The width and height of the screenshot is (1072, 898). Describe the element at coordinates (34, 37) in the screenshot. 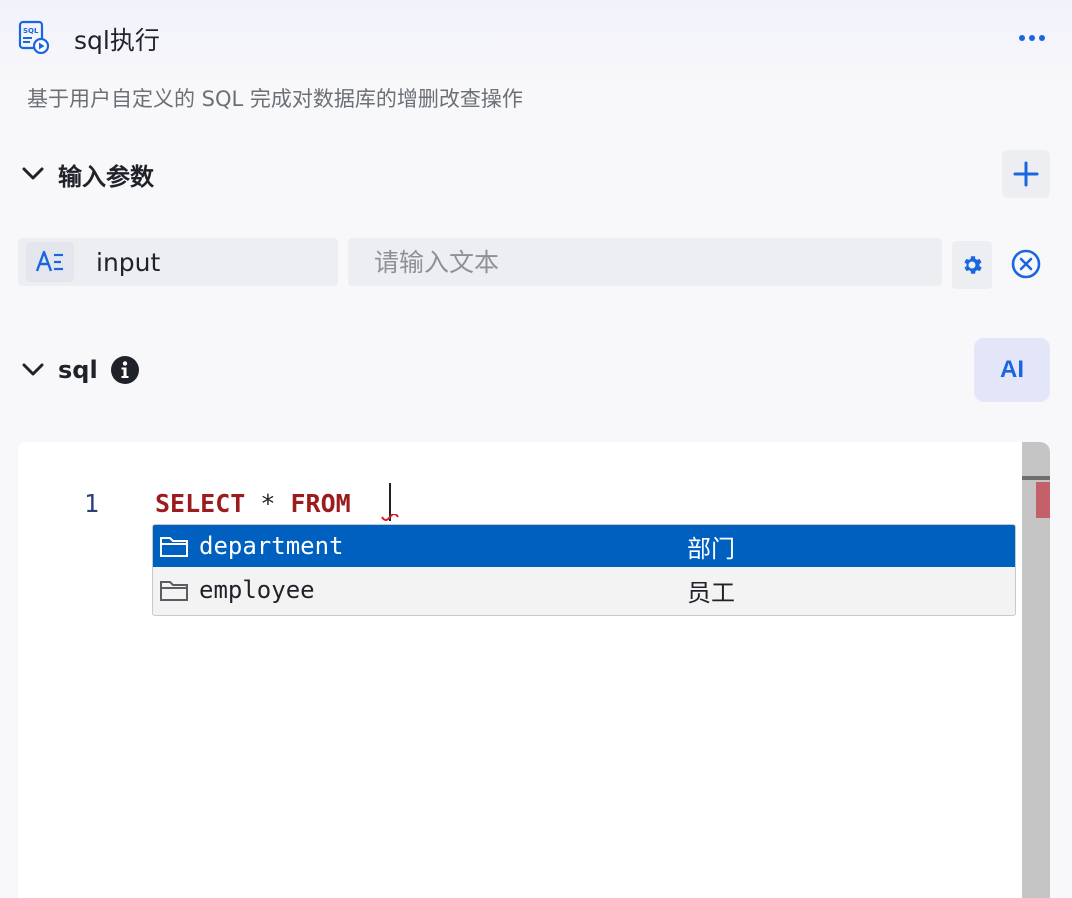

I see `sql-icon: SQL` at that location.